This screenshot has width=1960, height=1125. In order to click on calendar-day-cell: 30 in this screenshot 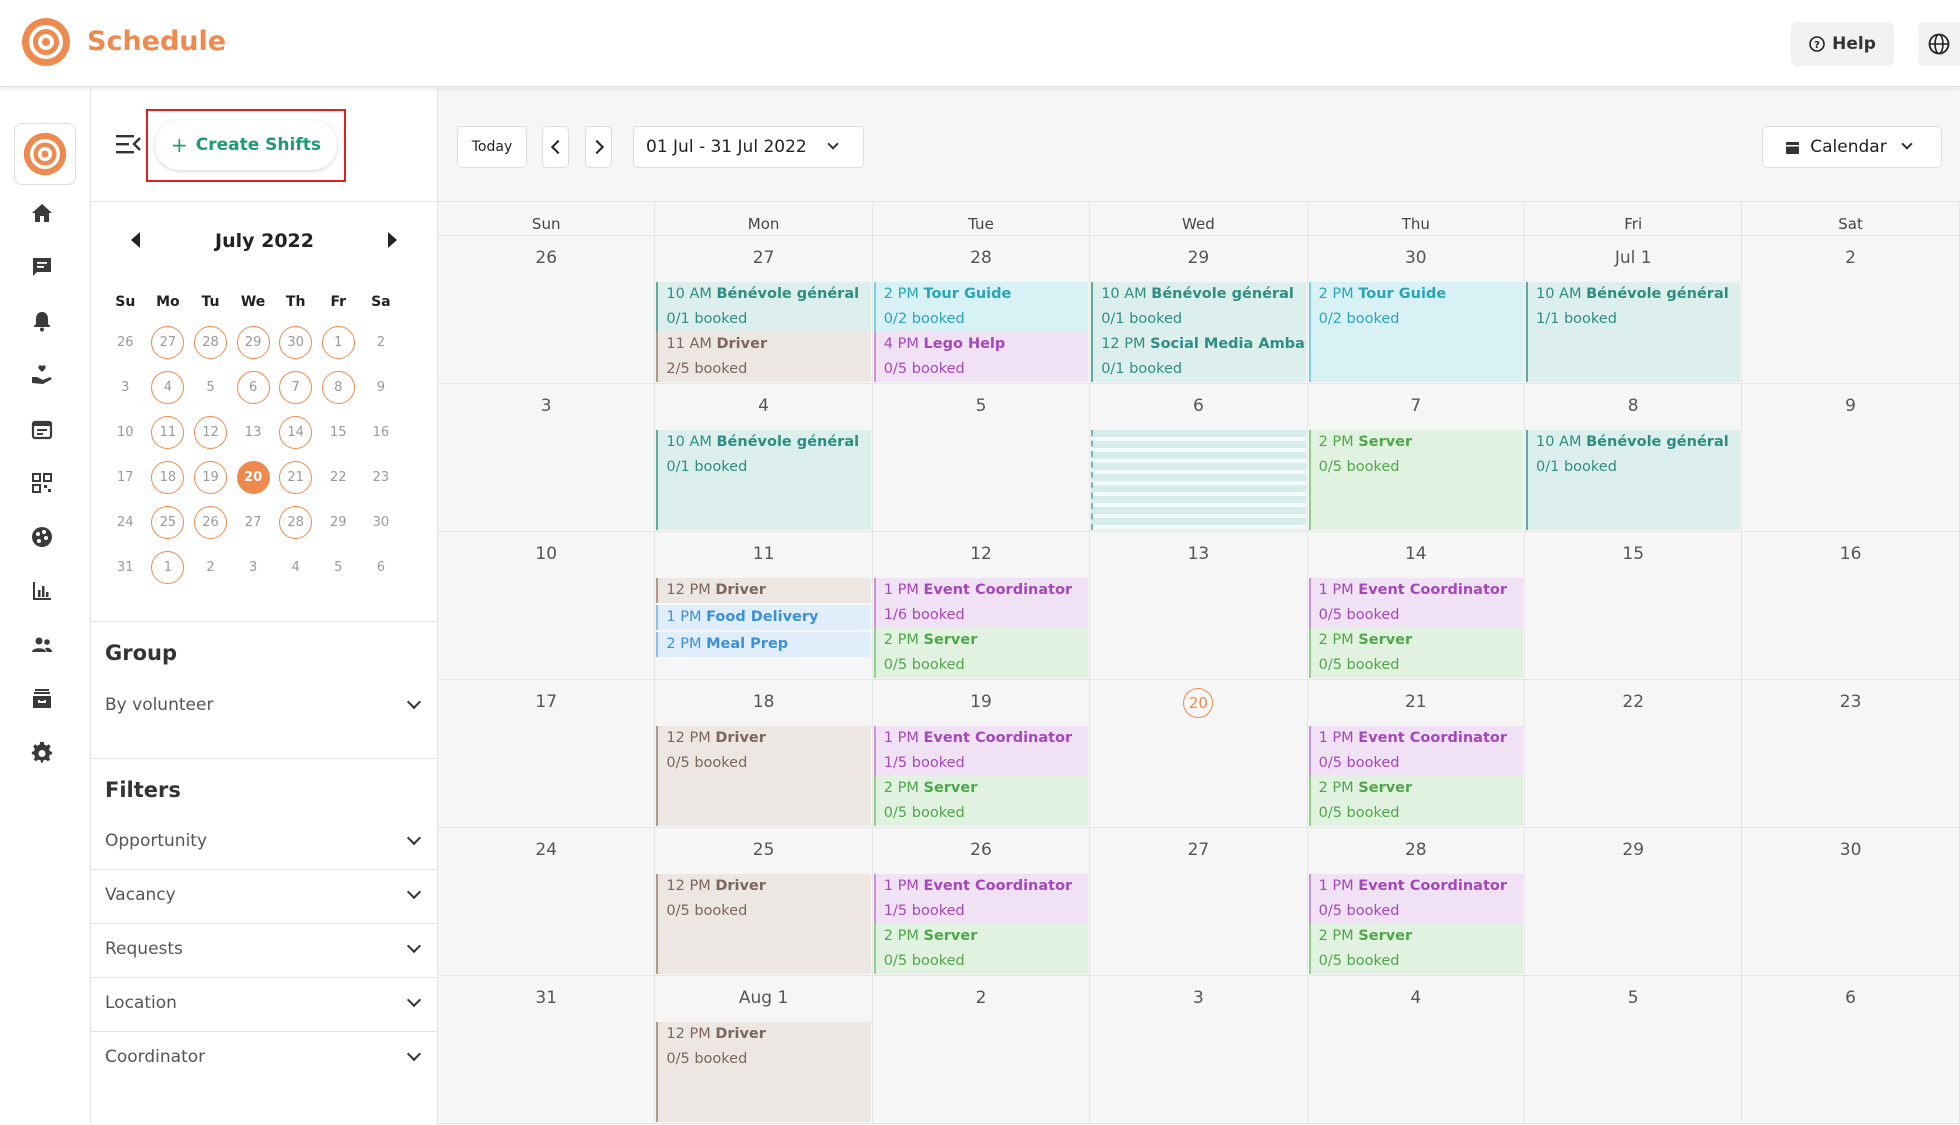, I will do `click(1851, 902)`.